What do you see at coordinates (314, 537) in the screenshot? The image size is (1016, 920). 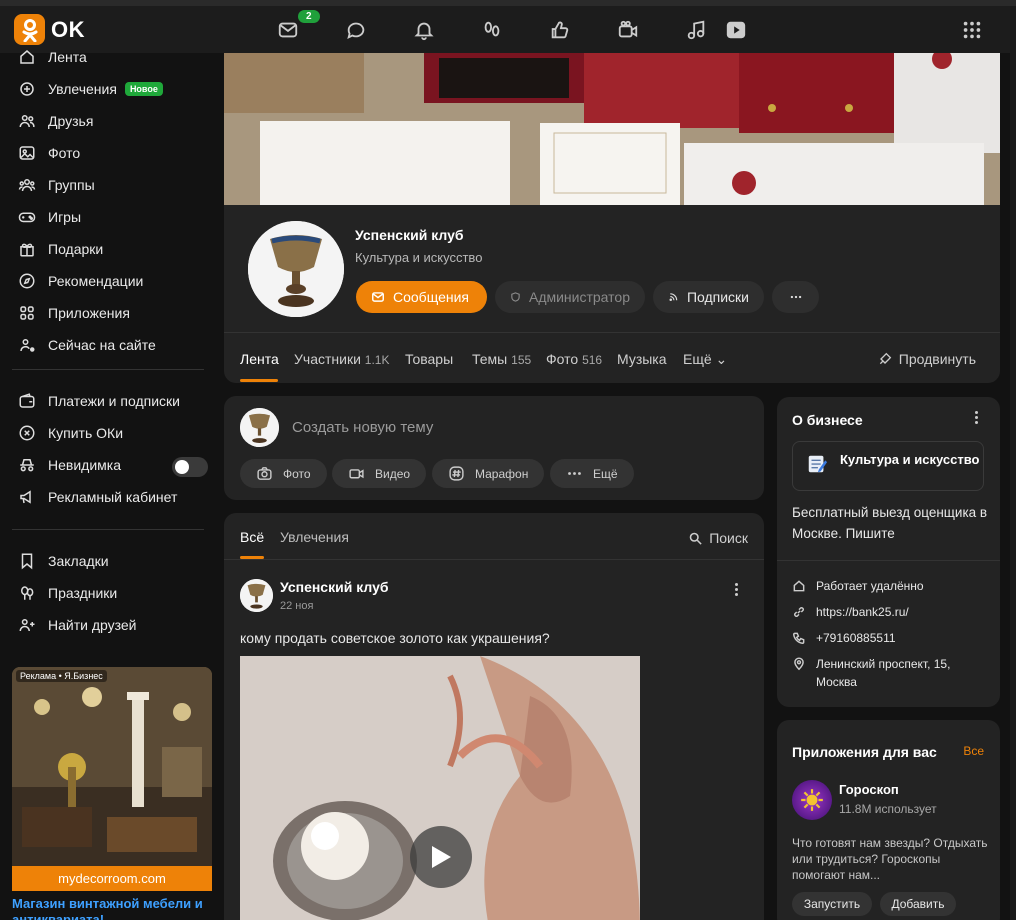 I see `feed-tab-hobbies: Увлечения` at bounding box center [314, 537].